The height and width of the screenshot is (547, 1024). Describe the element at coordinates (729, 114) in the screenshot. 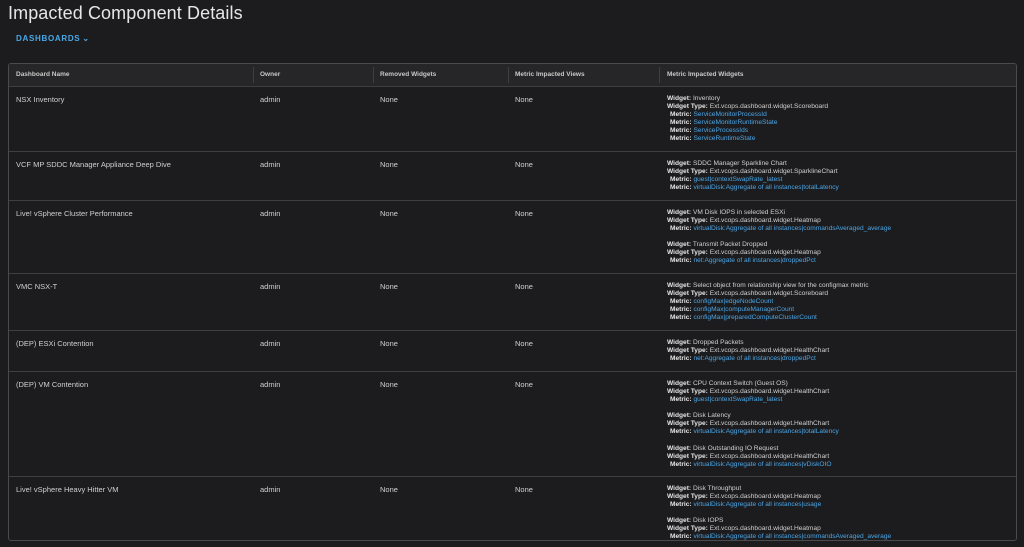

I see `metric-link: ServiceMonitorProcessId` at that location.